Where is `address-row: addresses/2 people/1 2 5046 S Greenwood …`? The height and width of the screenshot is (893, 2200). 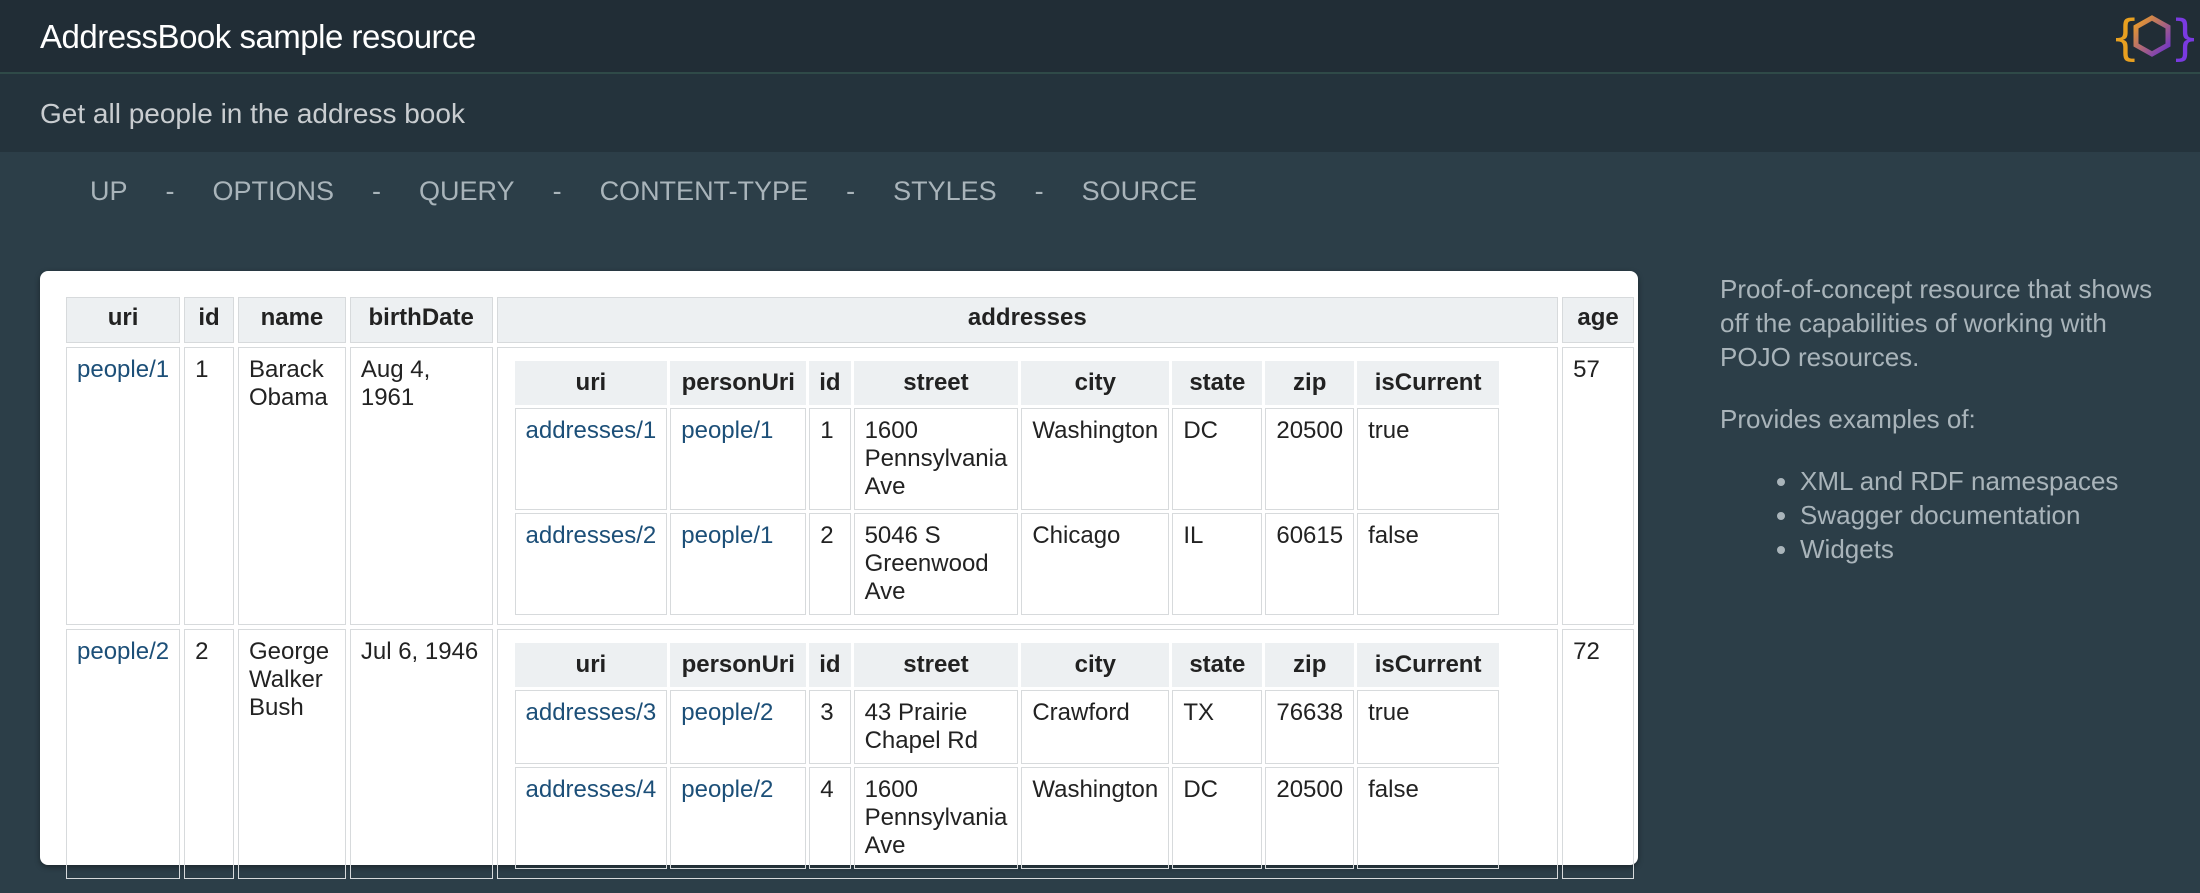 address-row: addresses/2 people/1 2 5046 S Greenwood … is located at coordinates (1007, 564).